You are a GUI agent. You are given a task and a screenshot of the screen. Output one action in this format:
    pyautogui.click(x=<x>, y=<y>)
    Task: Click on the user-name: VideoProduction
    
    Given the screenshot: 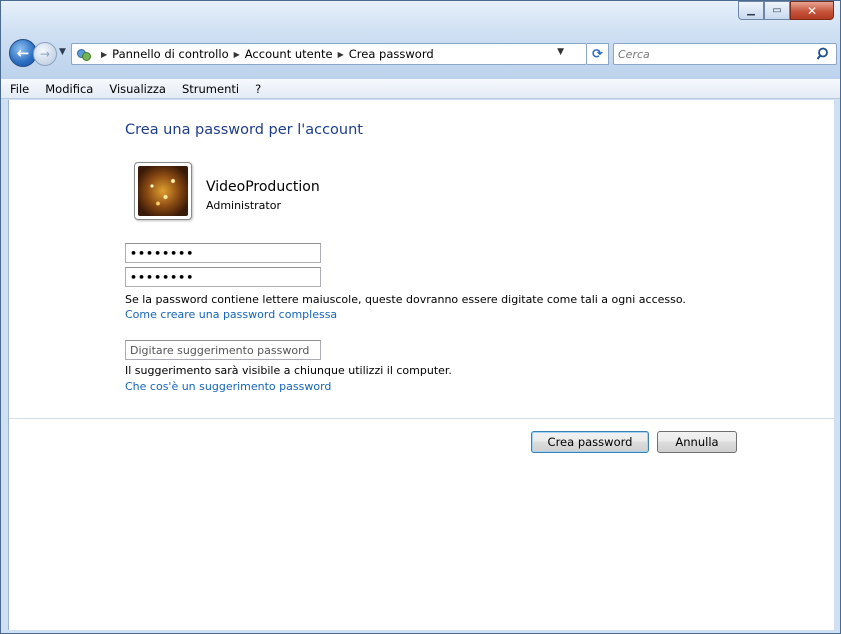 What is the action you would take?
    pyautogui.click(x=263, y=187)
    